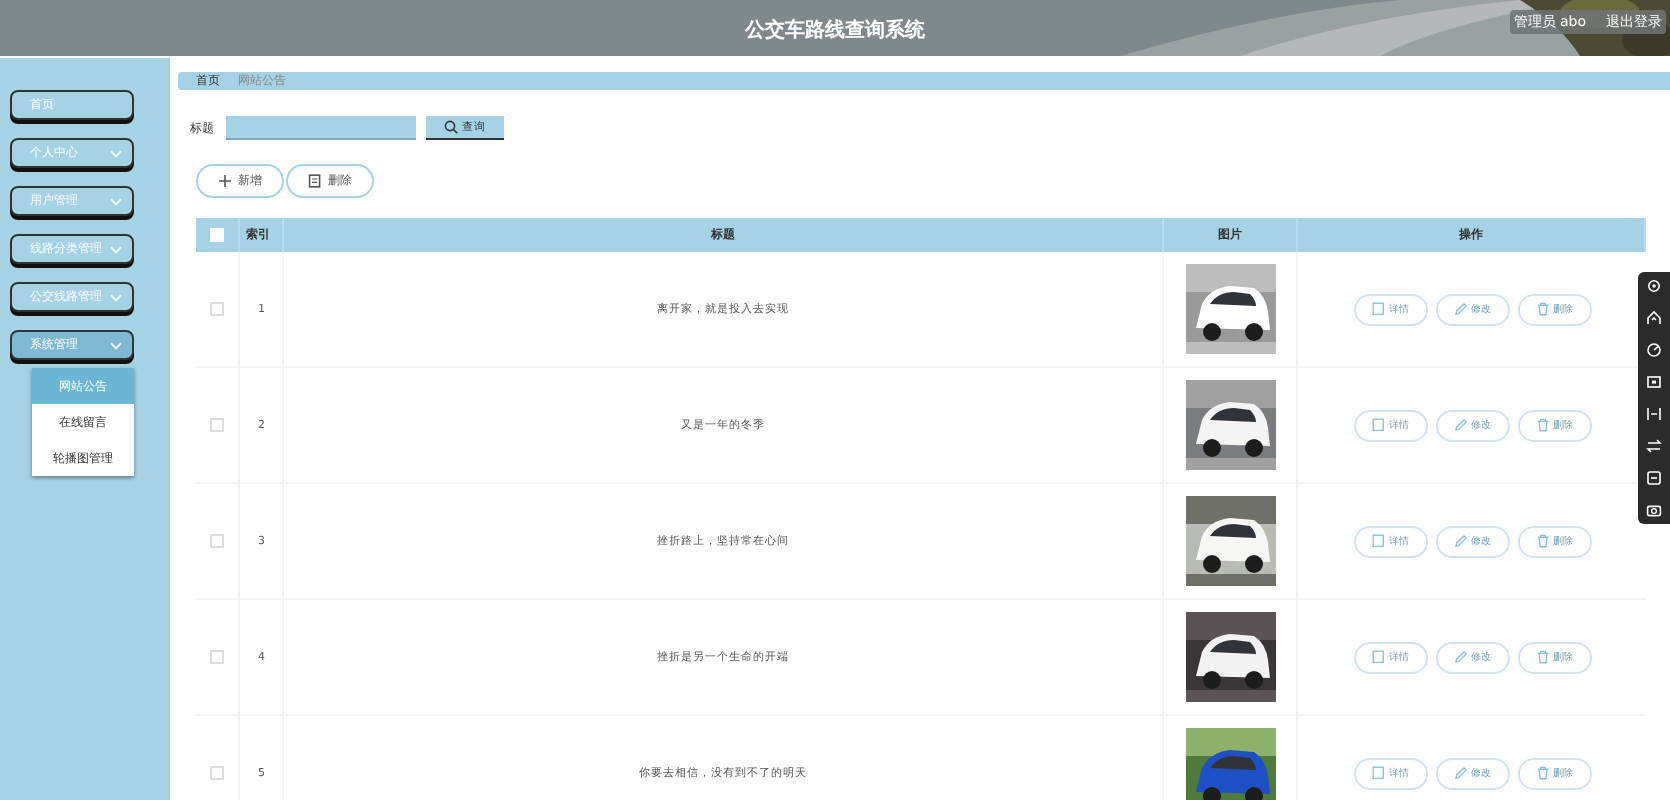 The width and height of the screenshot is (1670, 800). Describe the element at coordinates (1654, 414) in the screenshot. I see `split-icon` at that location.